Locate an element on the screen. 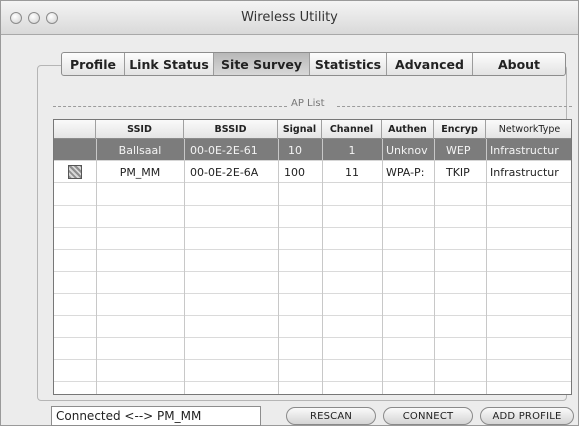 This screenshot has height=426, width=579. ap-list-divider-left is located at coordinates (170, 106).